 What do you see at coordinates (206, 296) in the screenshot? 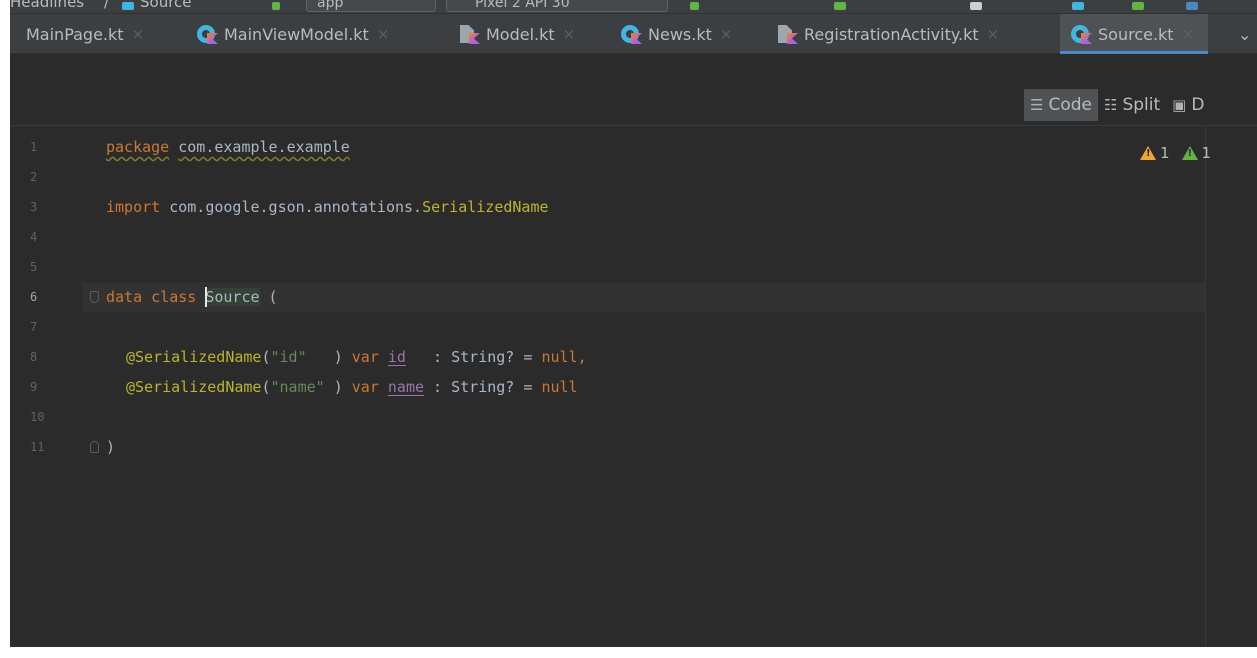
I see `text-caret` at bounding box center [206, 296].